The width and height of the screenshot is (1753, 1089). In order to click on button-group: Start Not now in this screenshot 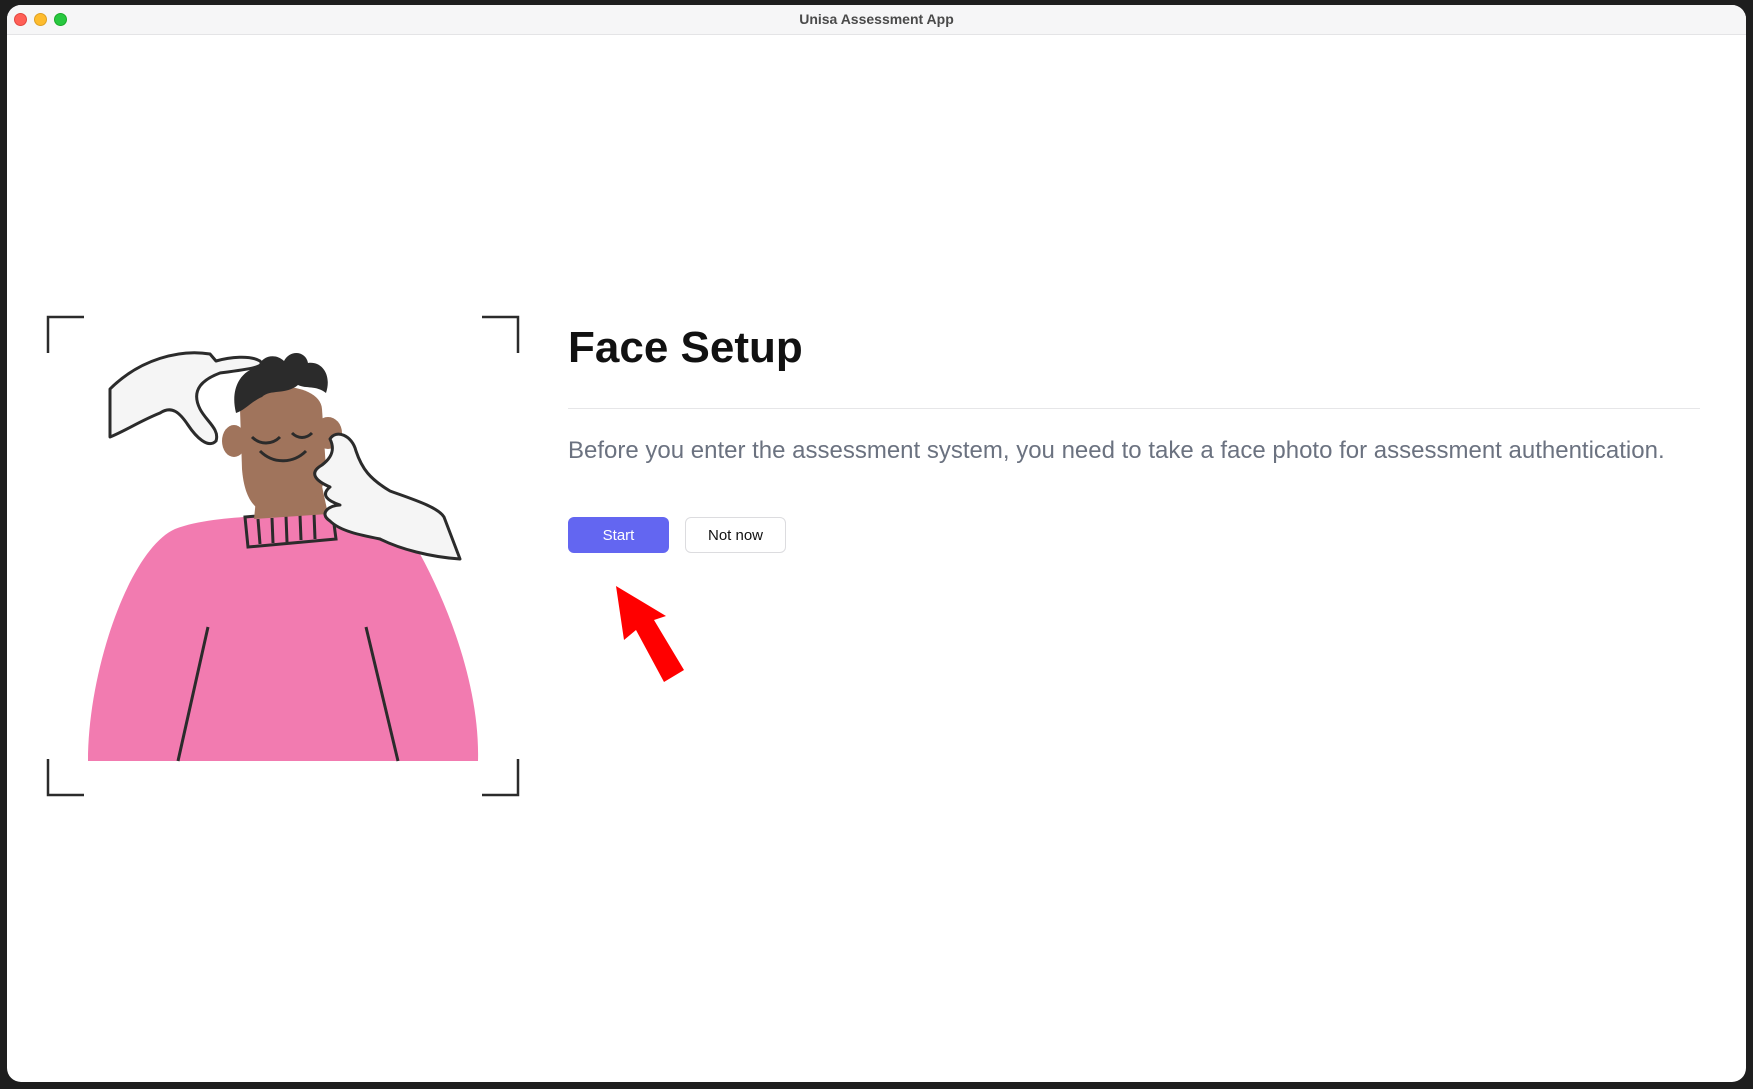, I will do `click(1138, 535)`.